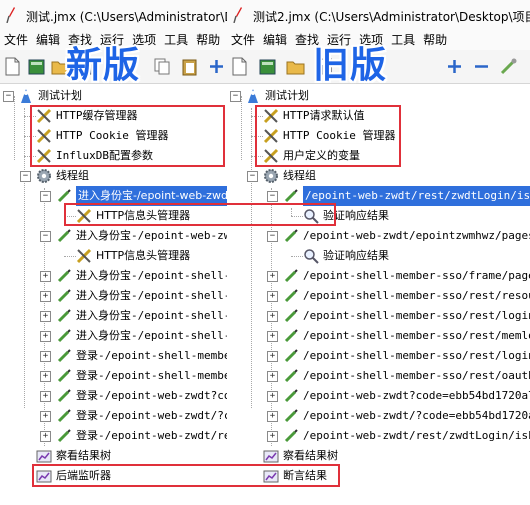  What do you see at coordinates (151, 395) in the screenshot?
I see `tree-node-label: 登录-/epoint-web-zwdt?code=` at bounding box center [151, 395].